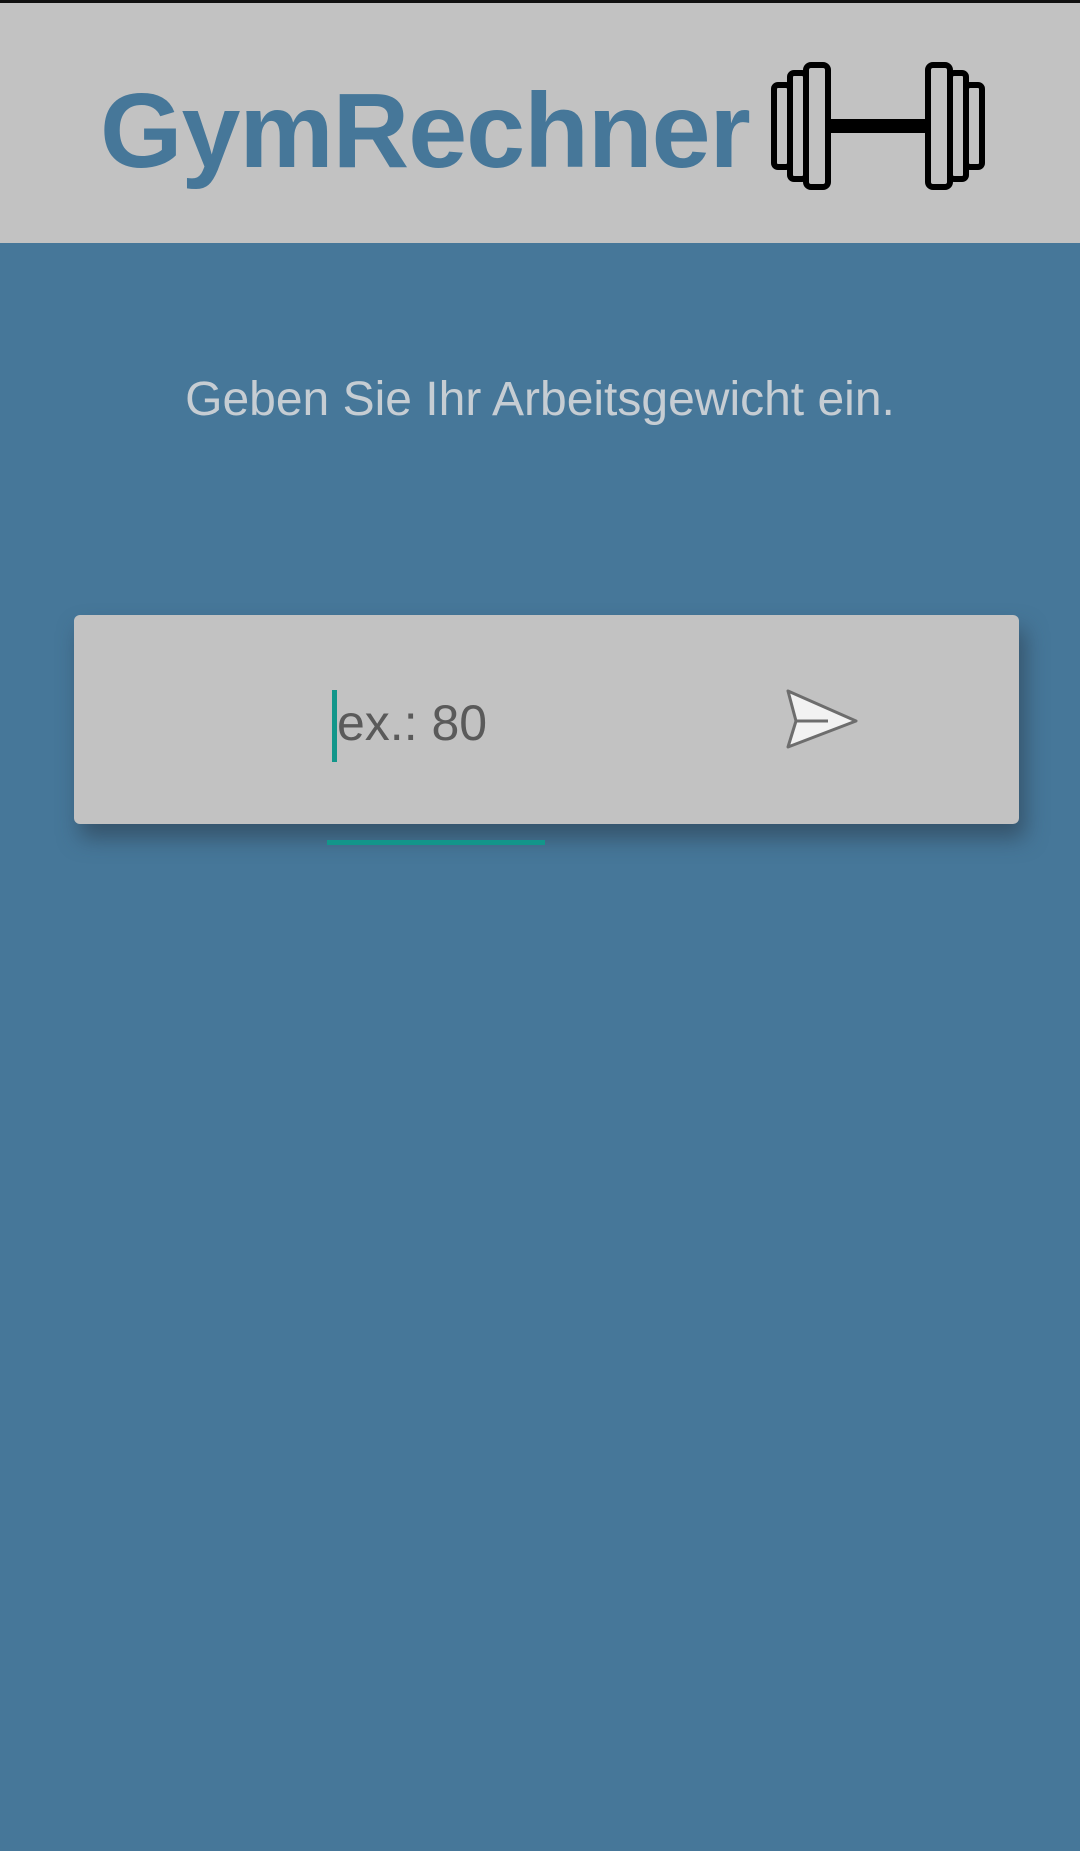  I want to click on send-button, so click(822, 720).